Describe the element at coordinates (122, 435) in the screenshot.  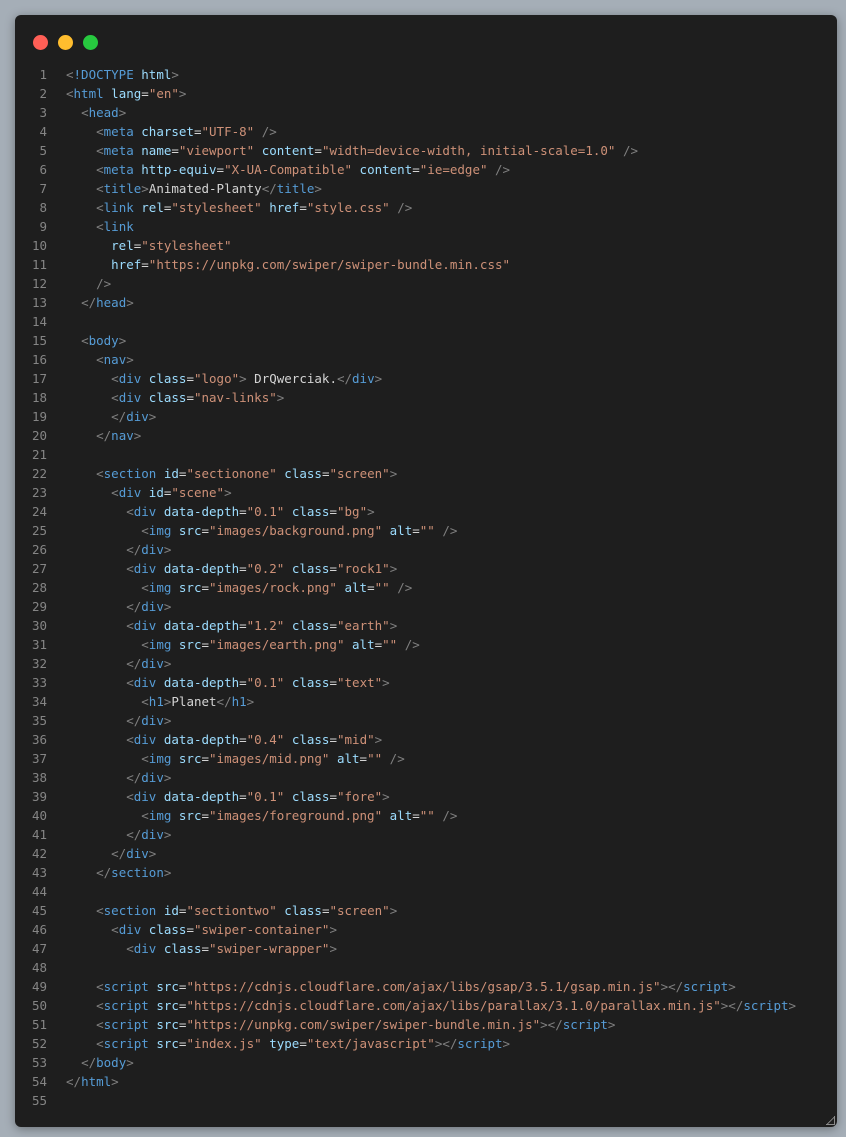
I see `code-token: nav` at that location.